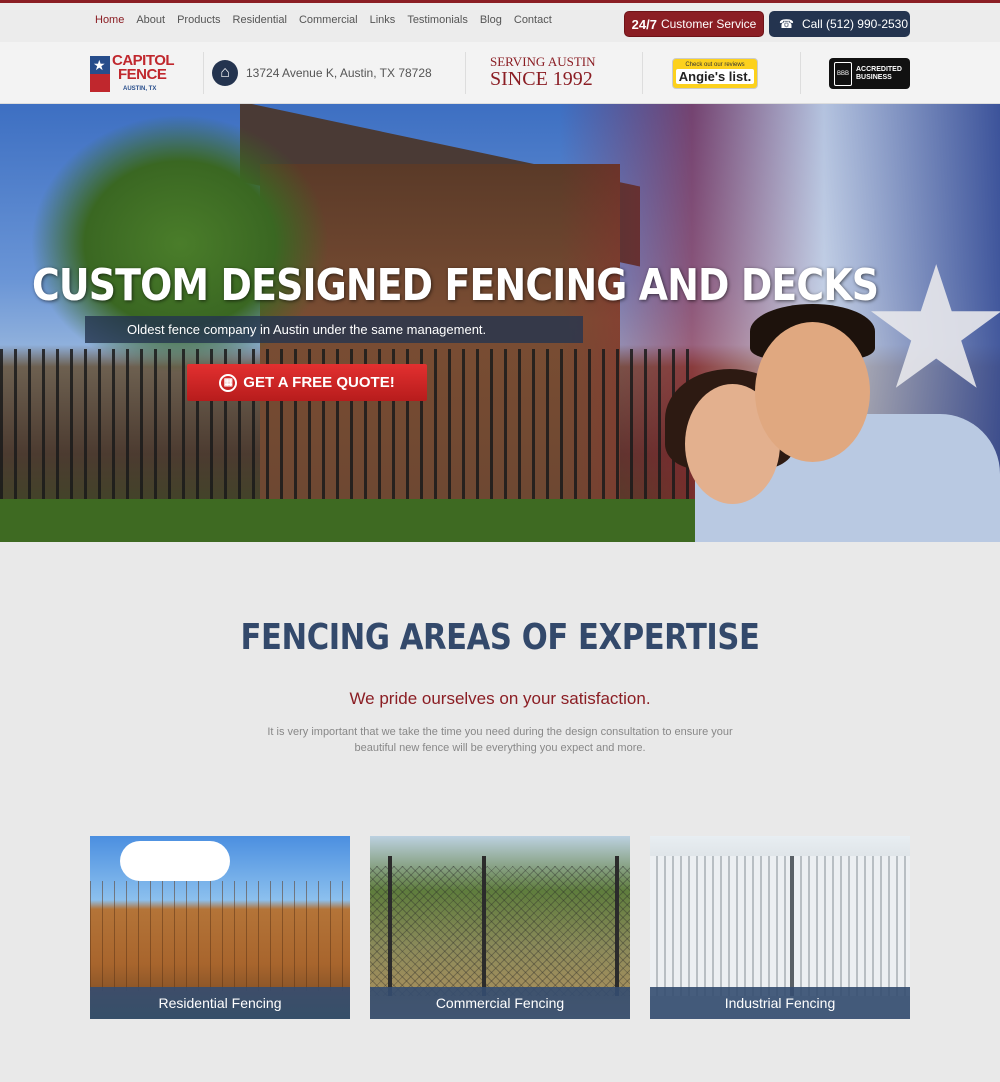 The image size is (1000, 1082). Describe the element at coordinates (109, 20) in the screenshot. I see `nav-home: Home` at that location.